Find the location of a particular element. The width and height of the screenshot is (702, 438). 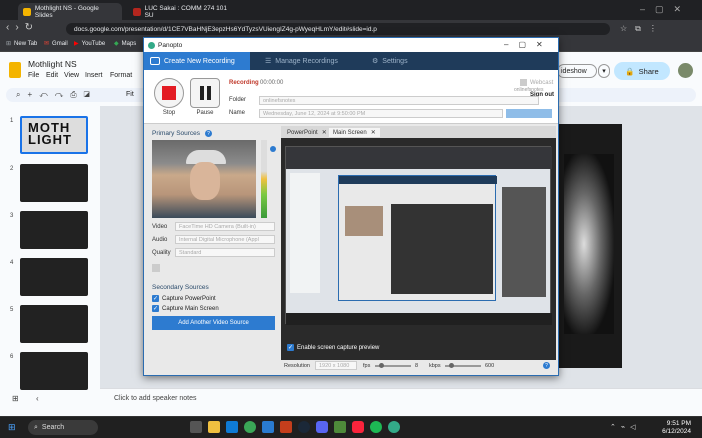

menu-edit: Edit is located at coordinates (52, 75).